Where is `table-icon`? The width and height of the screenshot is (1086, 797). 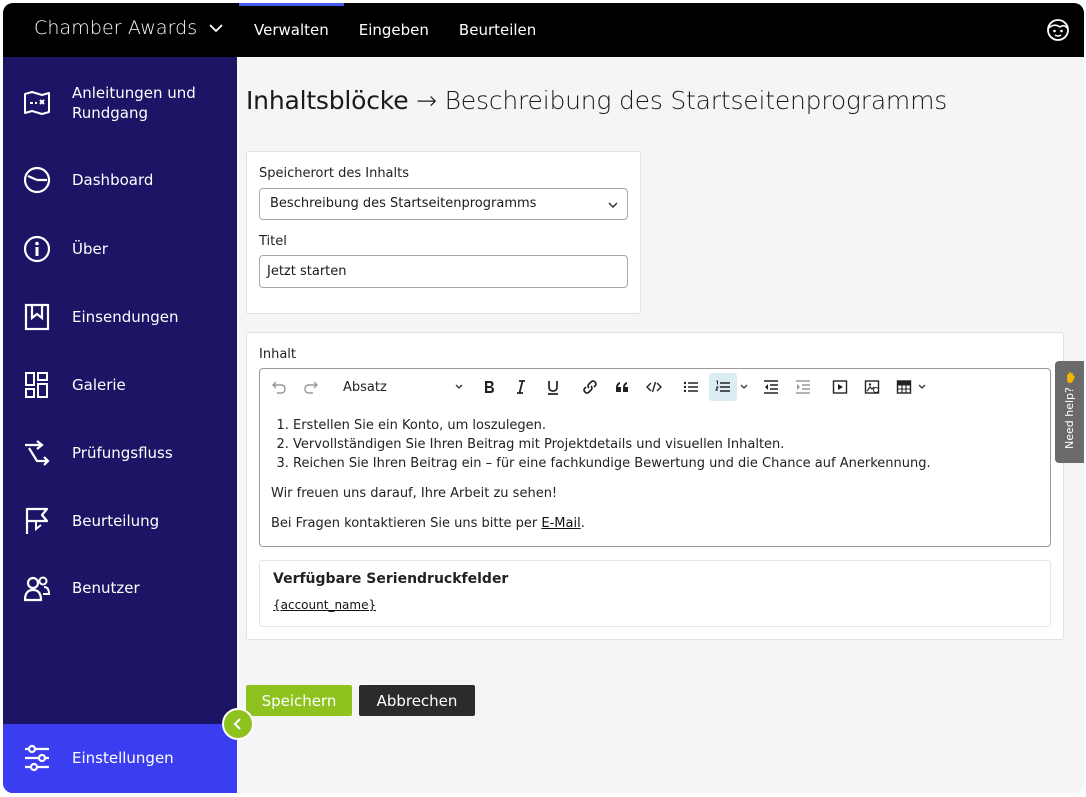 table-icon is located at coordinates (904, 387).